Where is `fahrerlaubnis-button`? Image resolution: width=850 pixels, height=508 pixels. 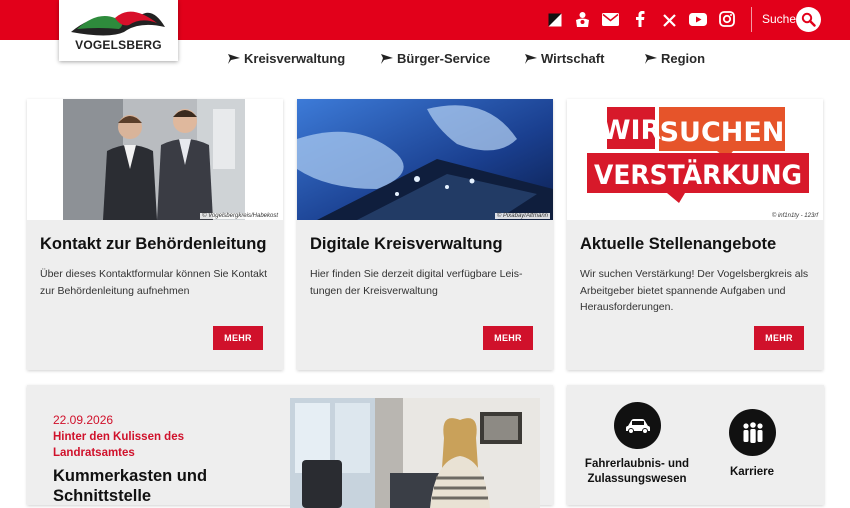 fahrerlaubnis-button is located at coordinates (637, 425).